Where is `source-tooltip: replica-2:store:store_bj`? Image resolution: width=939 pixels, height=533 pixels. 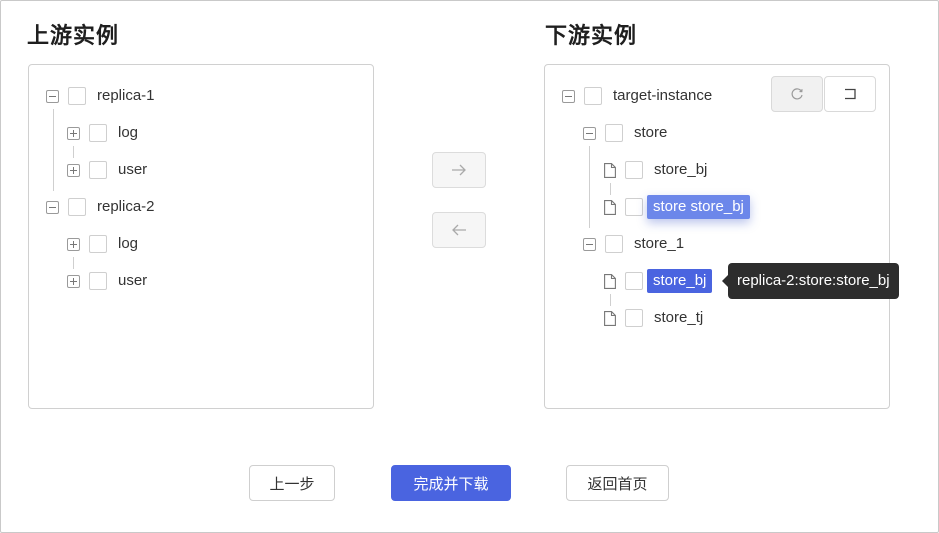
source-tooltip: replica-2:store:store_bj is located at coordinates (810, 281).